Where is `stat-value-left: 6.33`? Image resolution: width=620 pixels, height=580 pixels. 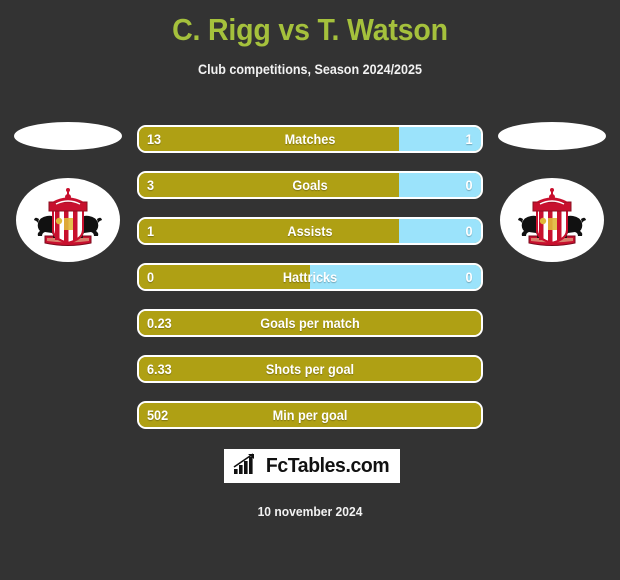
stat-value-left: 6.33 is located at coordinates (159, 369).